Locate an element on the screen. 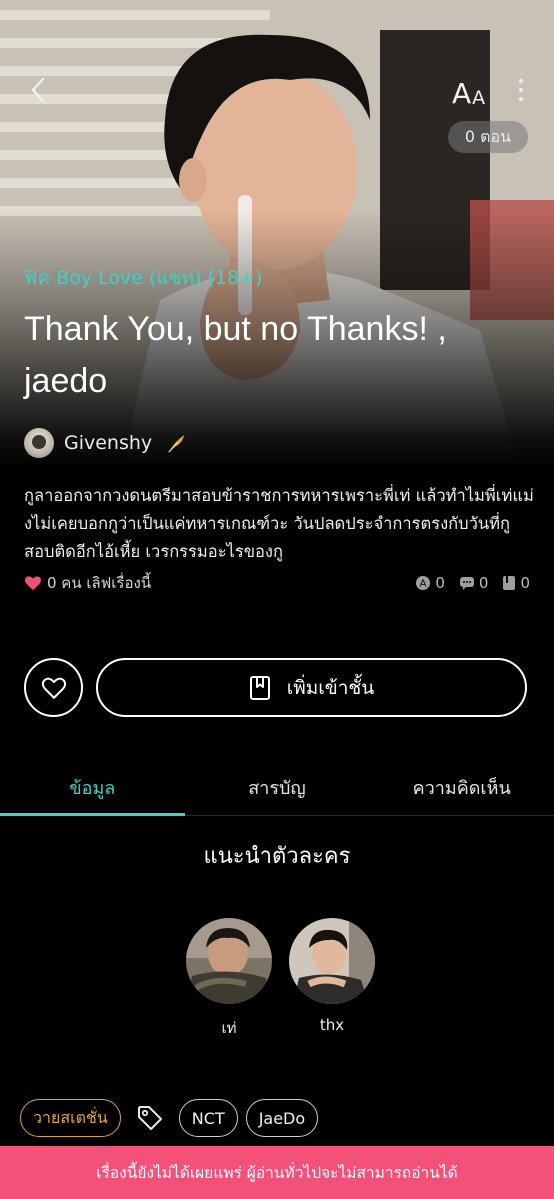 This screenshot has height=1199, width=554. story-counters: A 0 0 0 is located at coordinates (472, 583).